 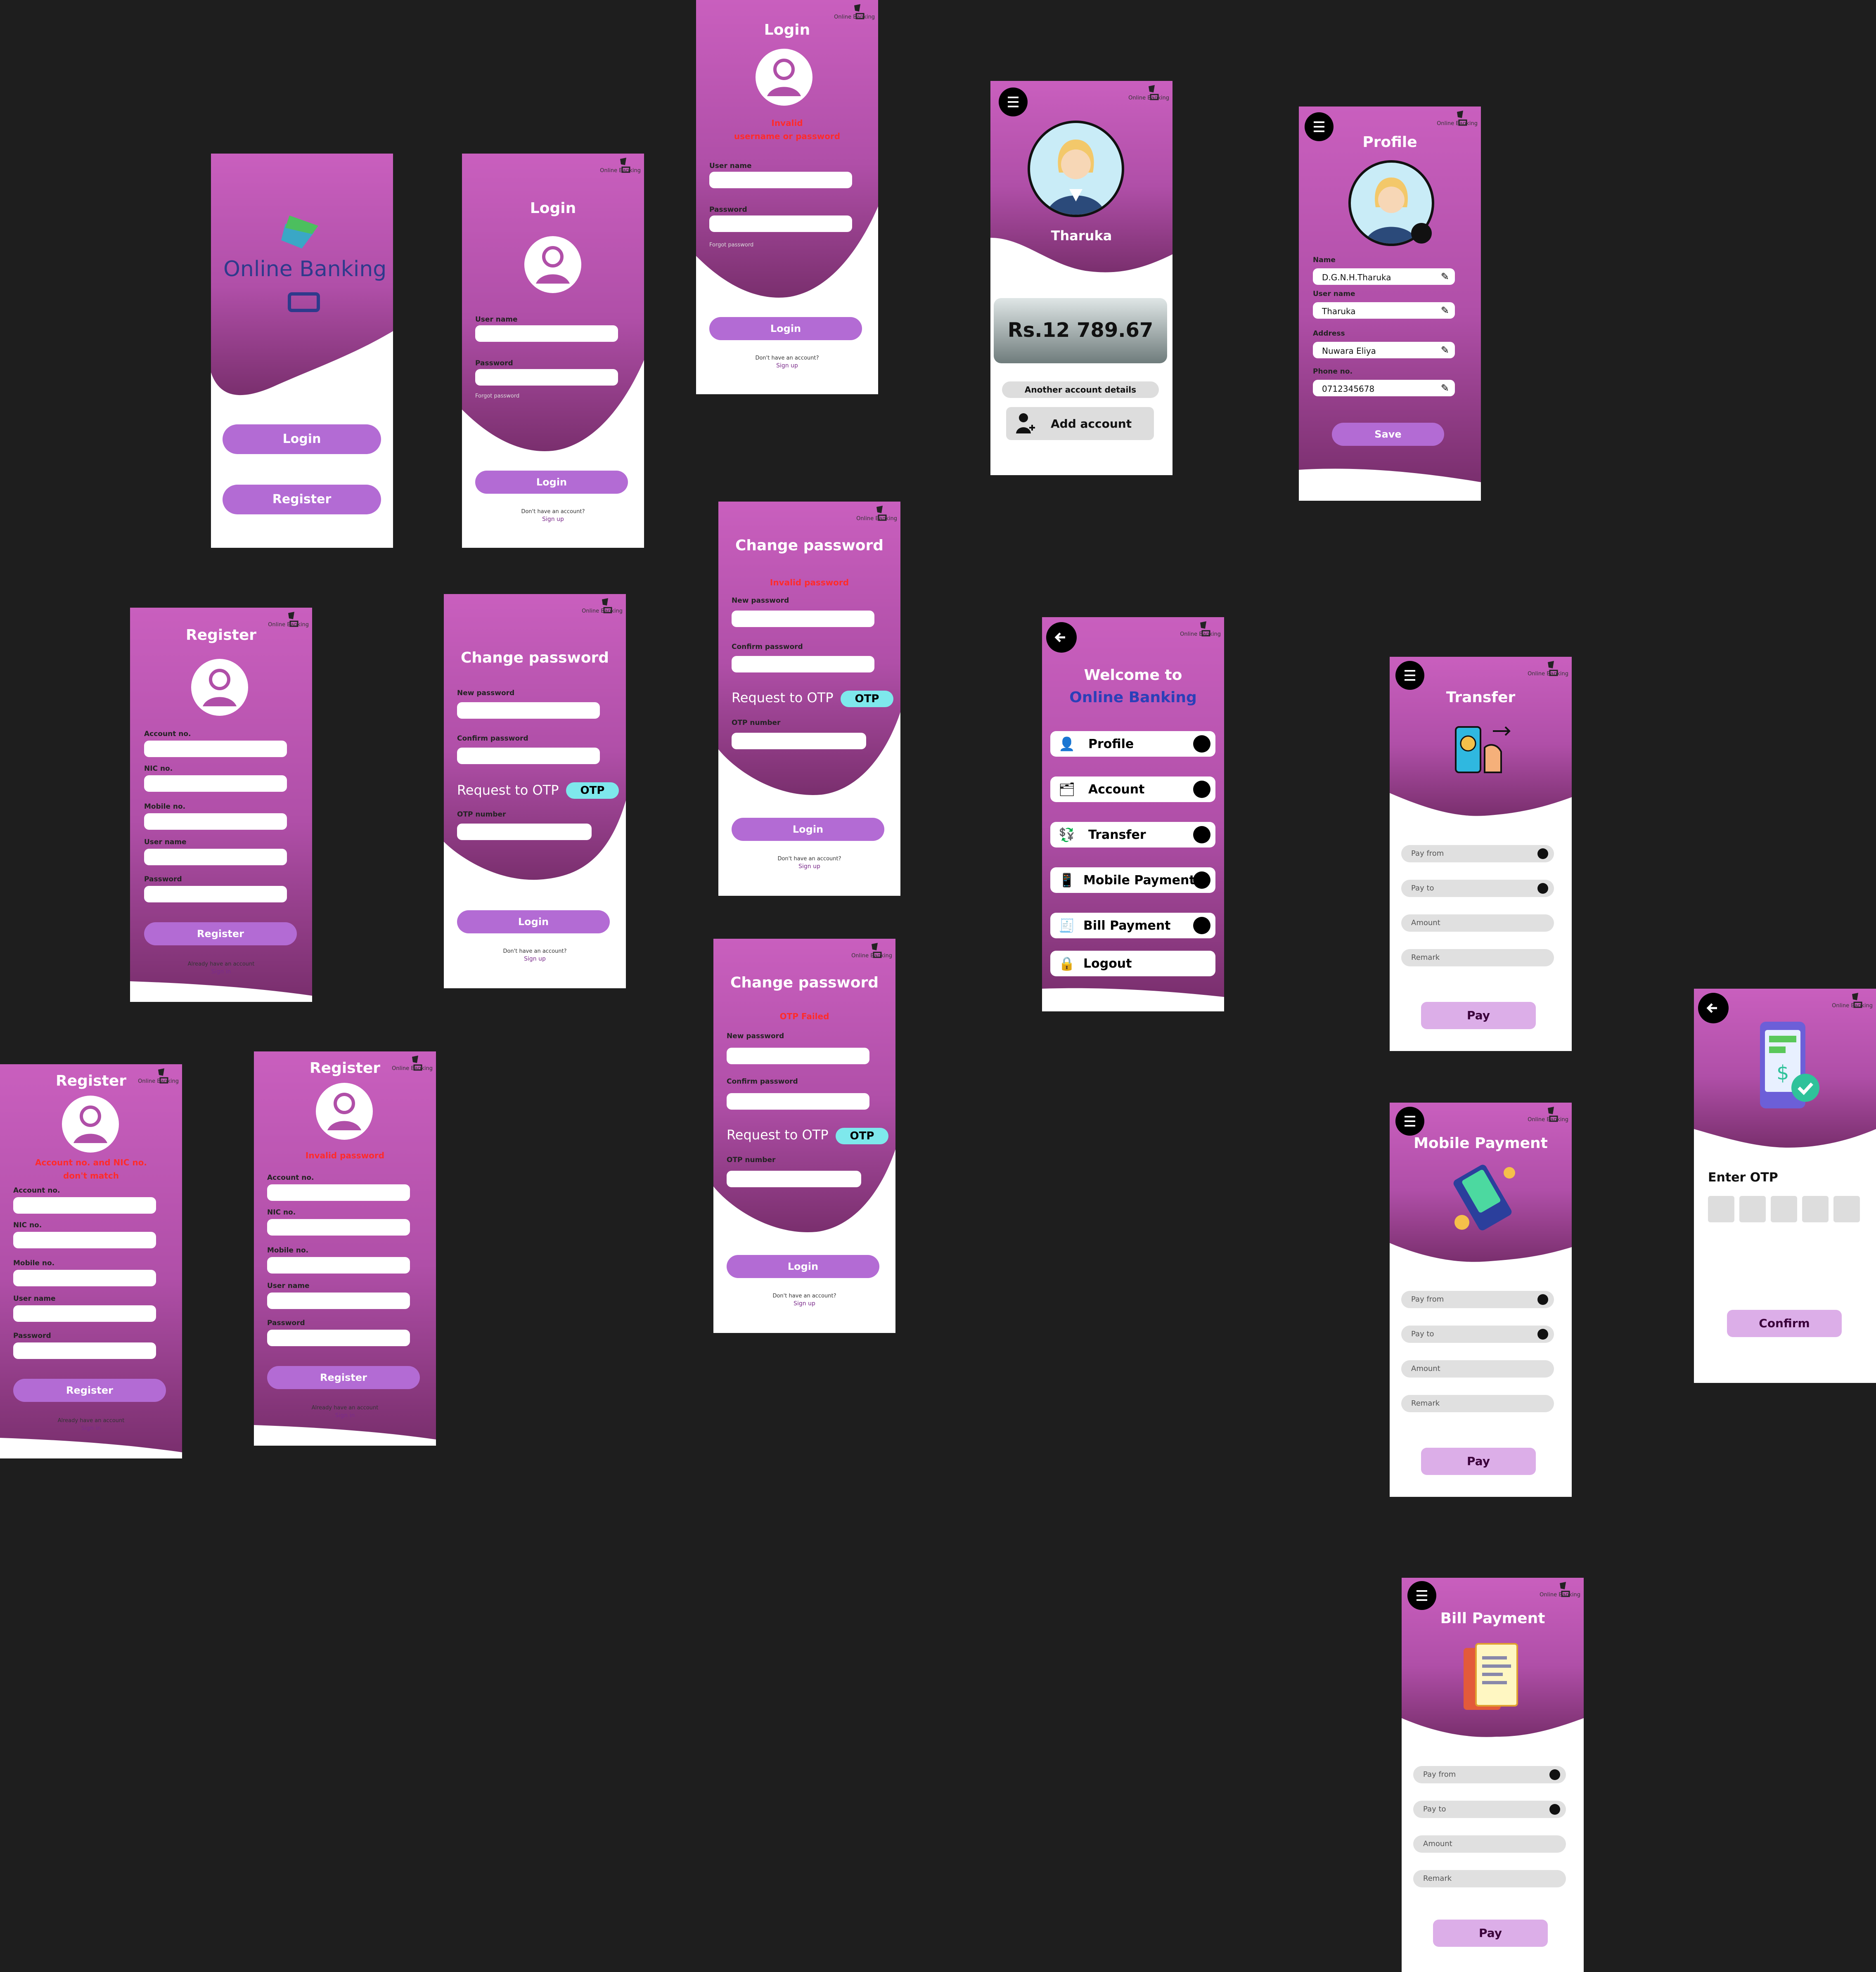 What do you see at coordinates (1421, 234) in the screenshot?
I see `camera-icon` at bounding box center [1421, 234].